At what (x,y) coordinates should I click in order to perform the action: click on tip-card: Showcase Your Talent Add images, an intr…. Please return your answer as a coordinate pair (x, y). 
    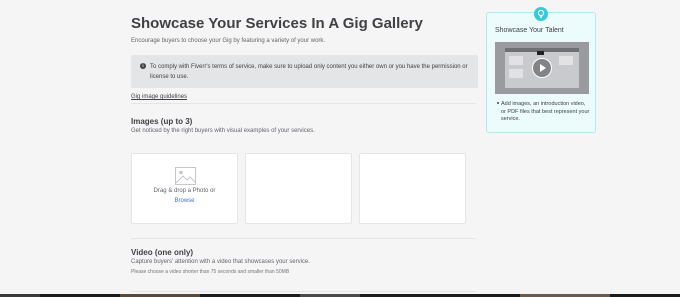
    Looking at the image, I should click on (541, 70).